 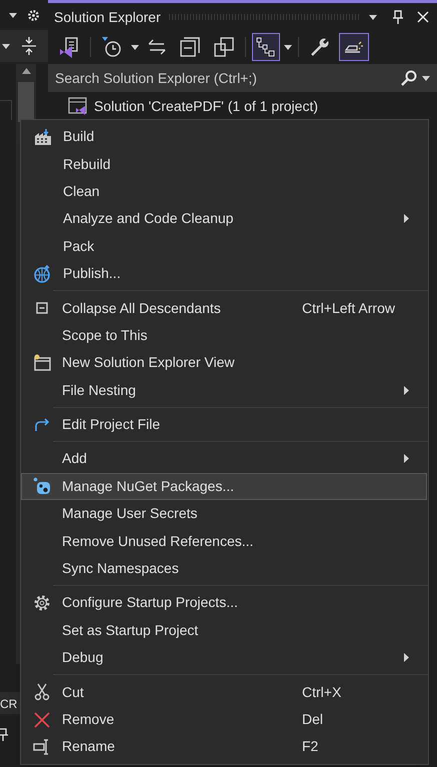 What do you see at coordinates (224, 47) in the screenshot?
I see `copy-icon` at bounding box center [224, 47].